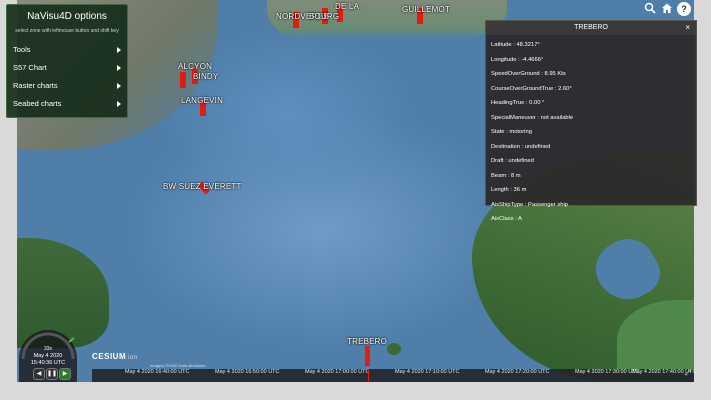 The height and width of the screenshot is (400, 711). I want to click on timeline-tick-label: May 4 2020 17:30:00 UTC, so click(607, 372).